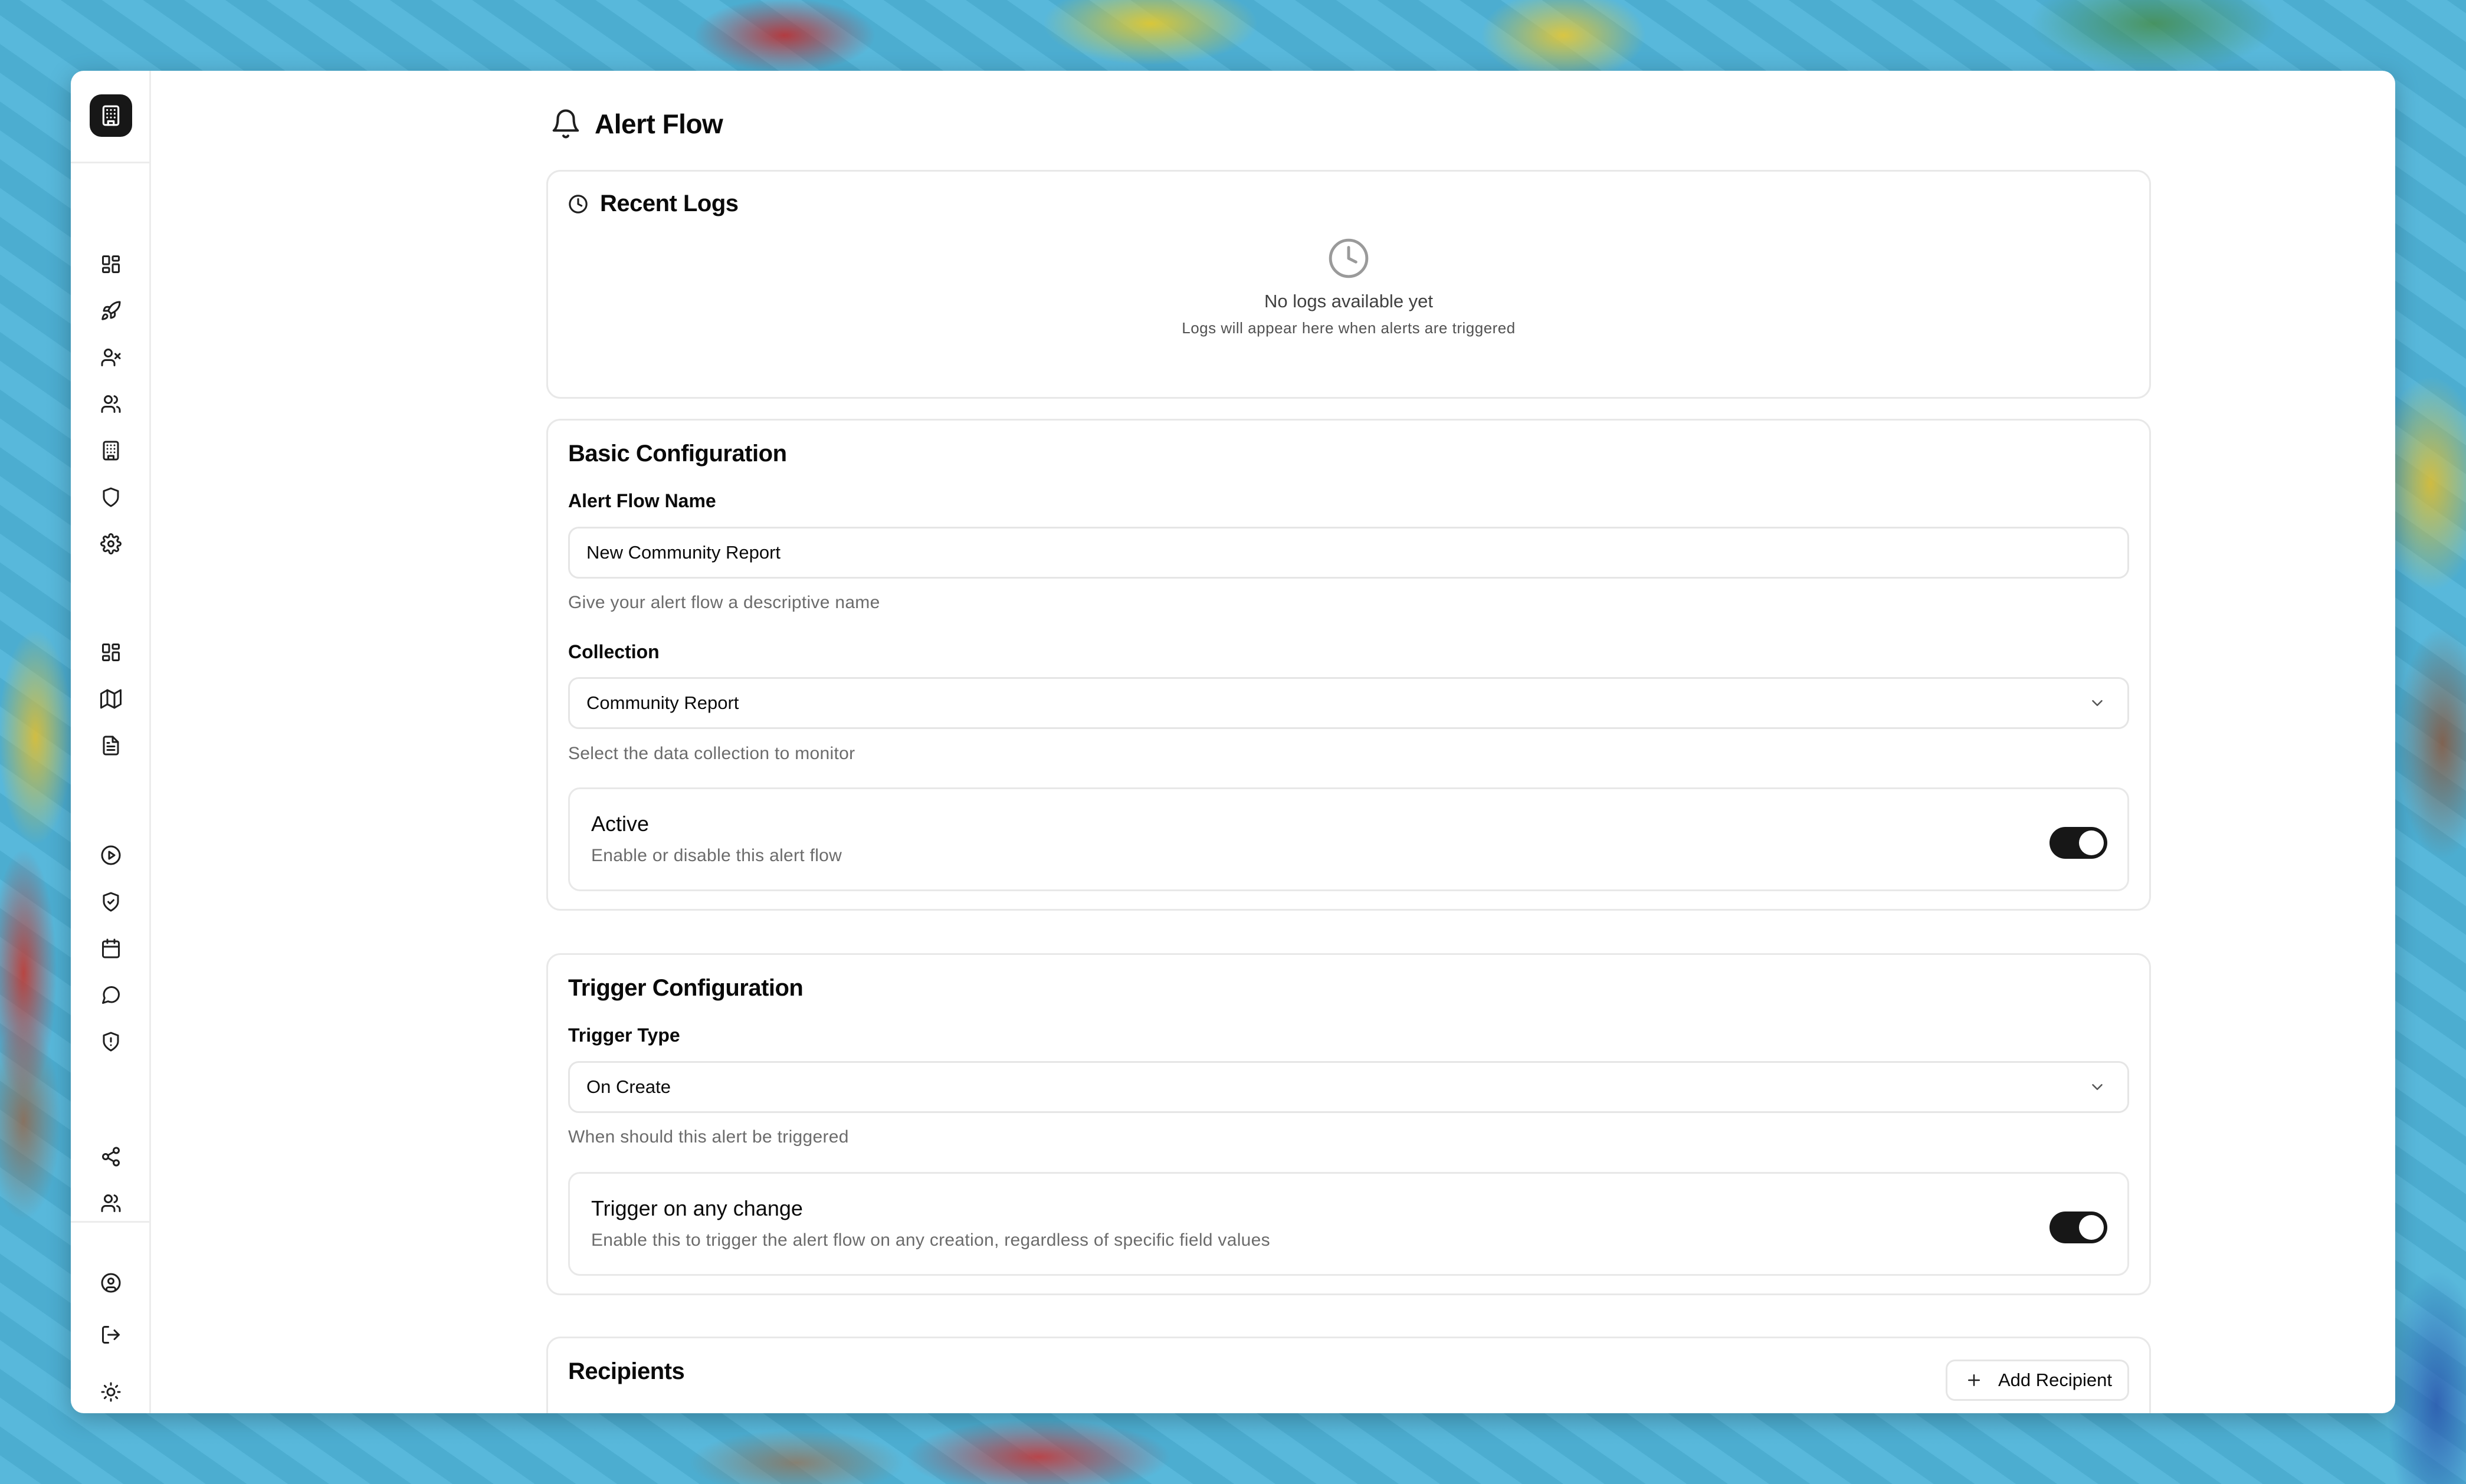 The width and height of the screenshot is (2466, 1484). I want to click on nav-logout, so click(111, 1334).